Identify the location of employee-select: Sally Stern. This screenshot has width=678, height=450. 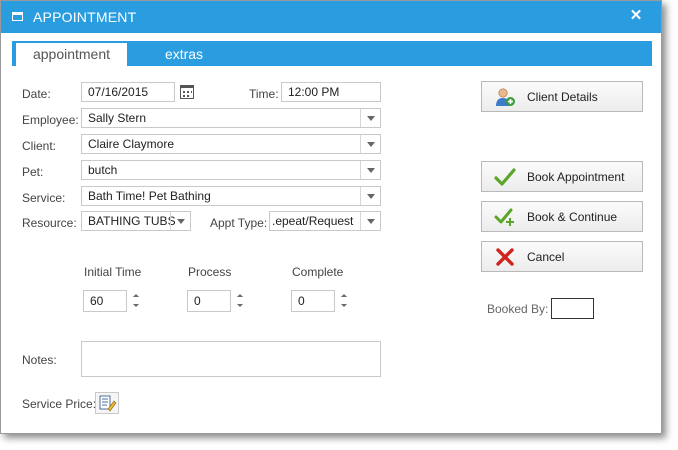
(231, 118).